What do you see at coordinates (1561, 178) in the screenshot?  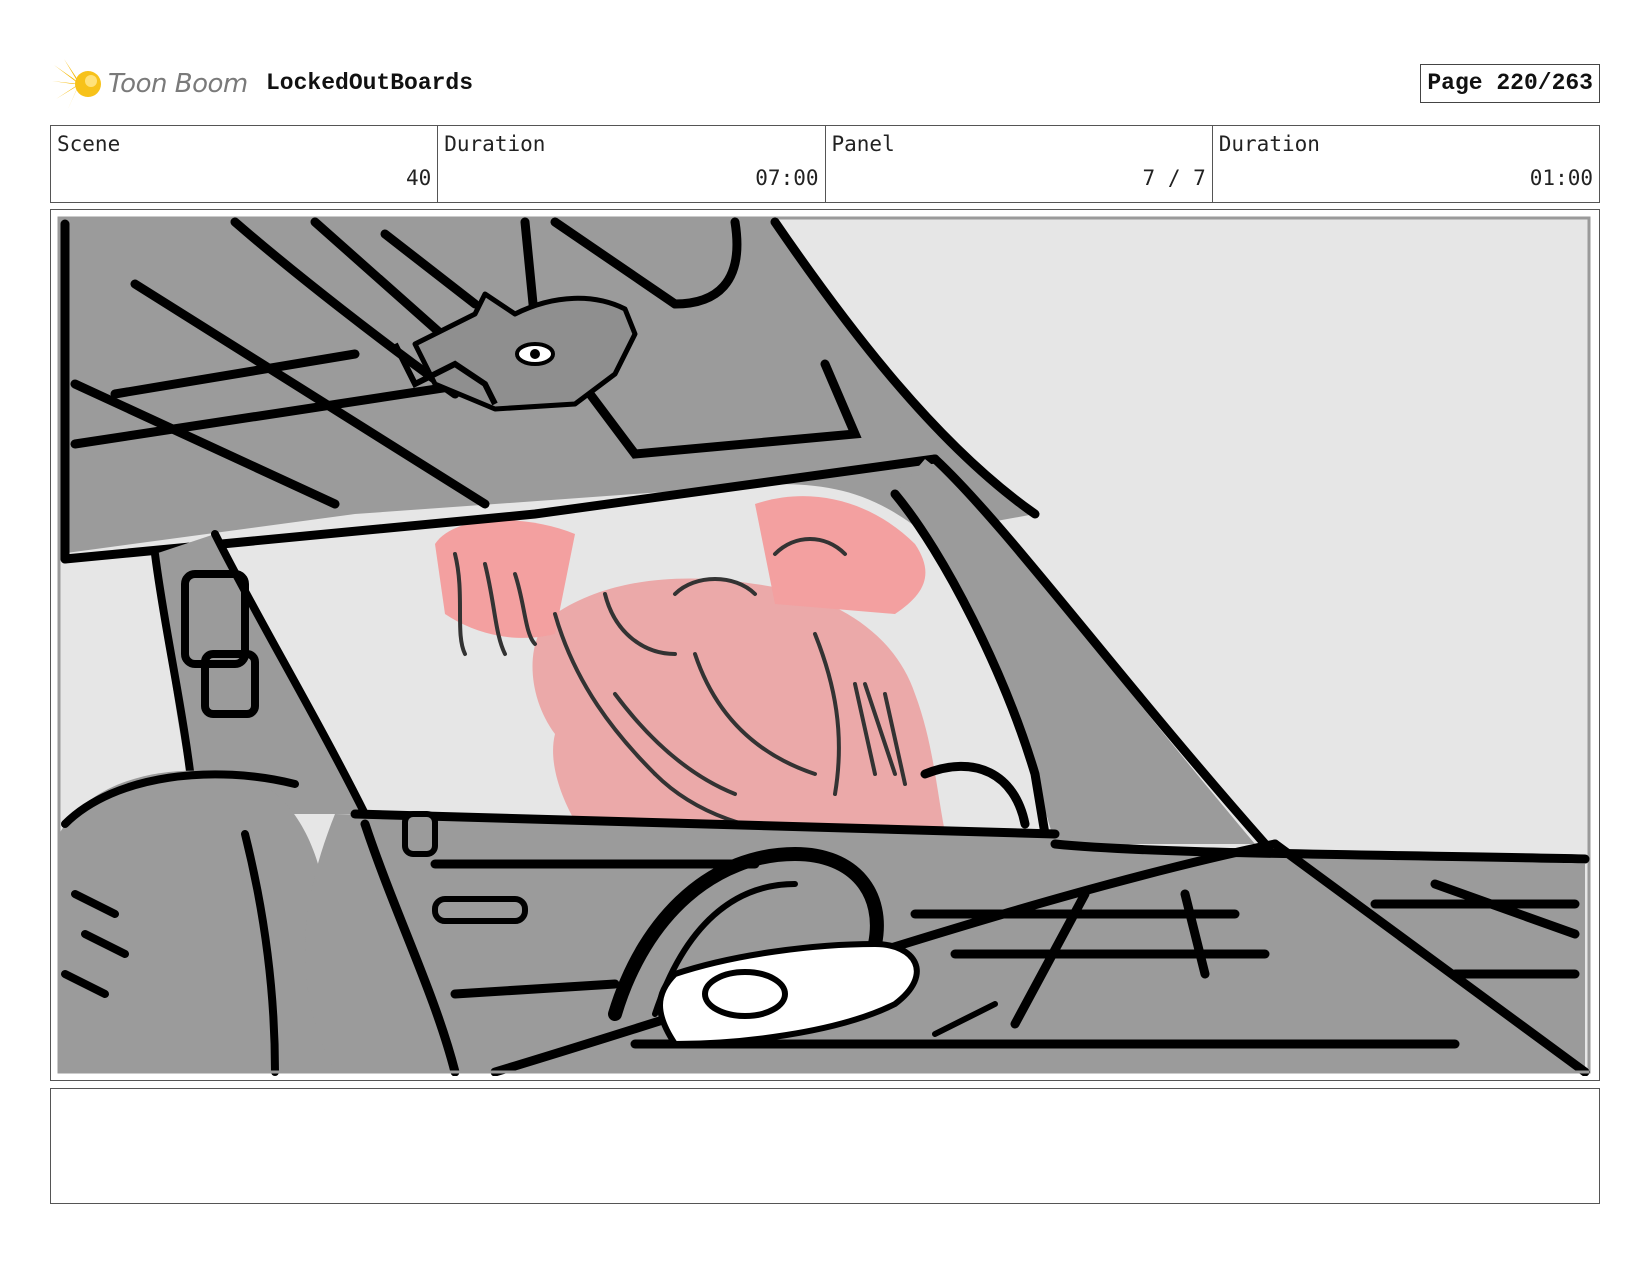 I see `panel-duration-value: 01:00` at bounding box center [1561, 178].